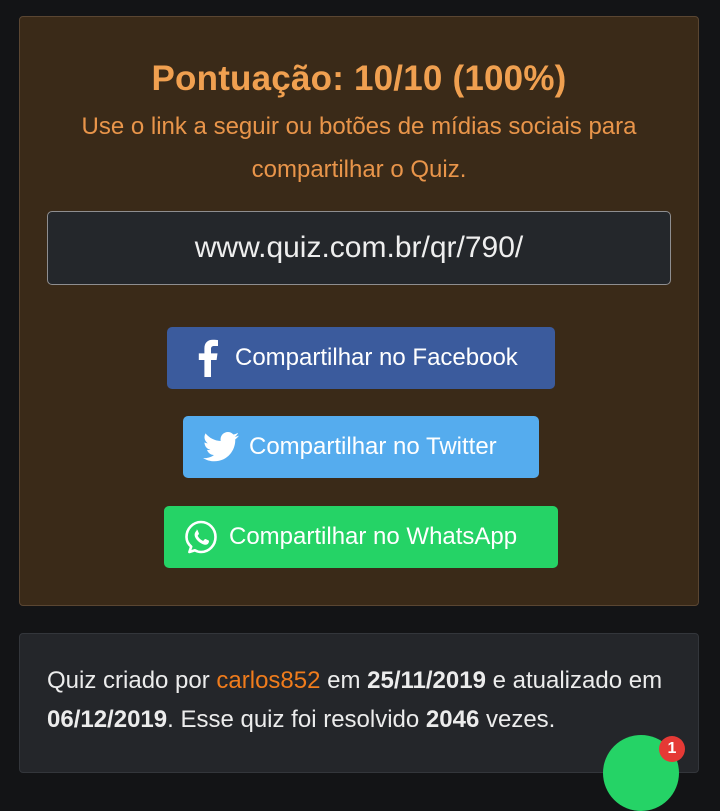 The image size is (720, 811). I want to click on share-twitter-label: Compartilhar no Twitter, so click(373, 446).